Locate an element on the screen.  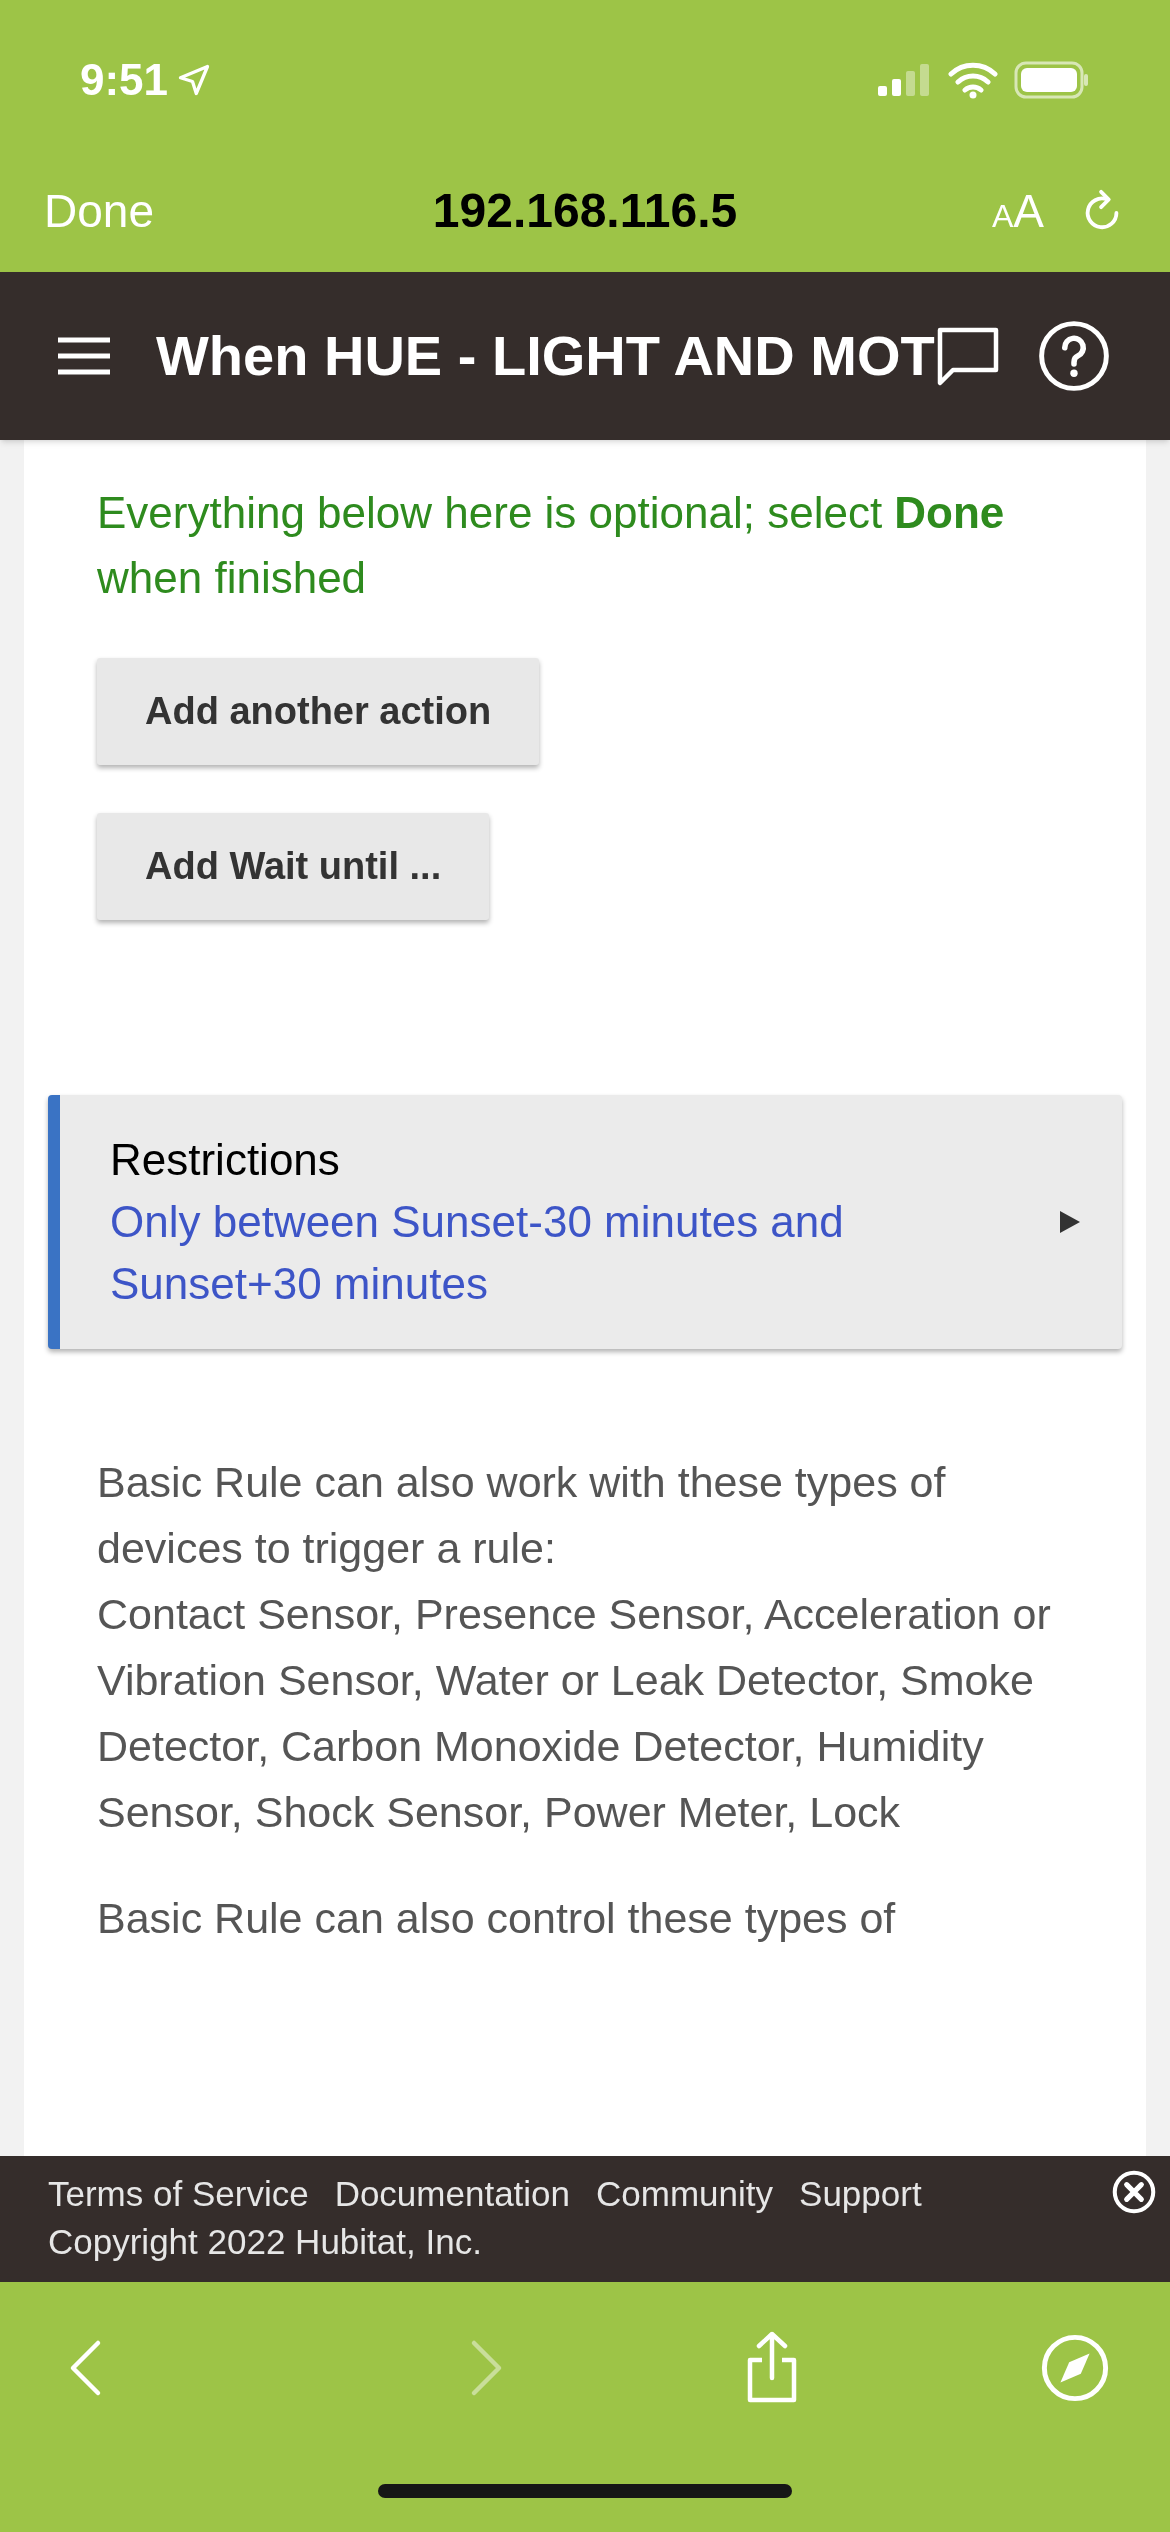
copyright-text: Copyright 2022 Hubitat, Inc. is located at coordinates (265, 2242).